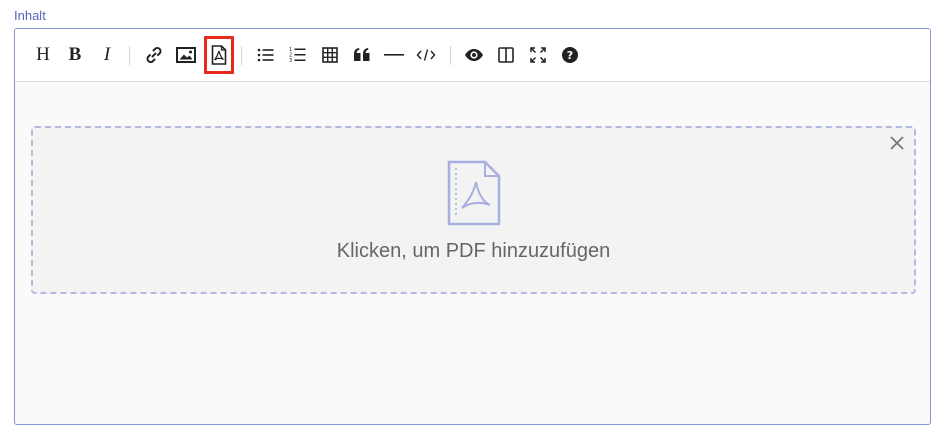 The height and width of the screenshot is (439, 945). I want to click on code-icon, so click(426, 55).